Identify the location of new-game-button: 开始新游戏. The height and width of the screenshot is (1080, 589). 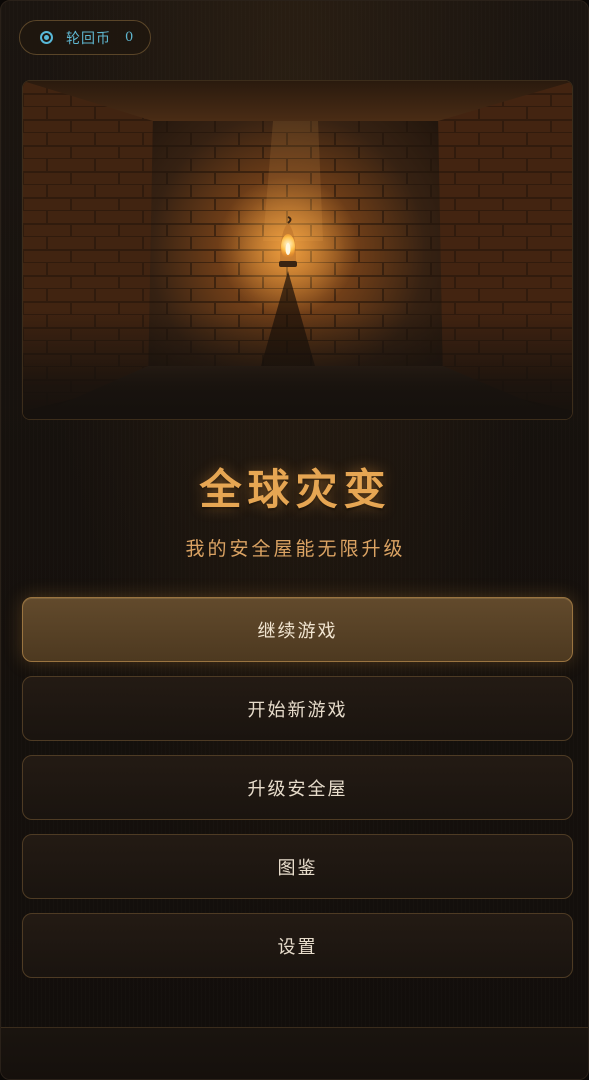
(297, 708).